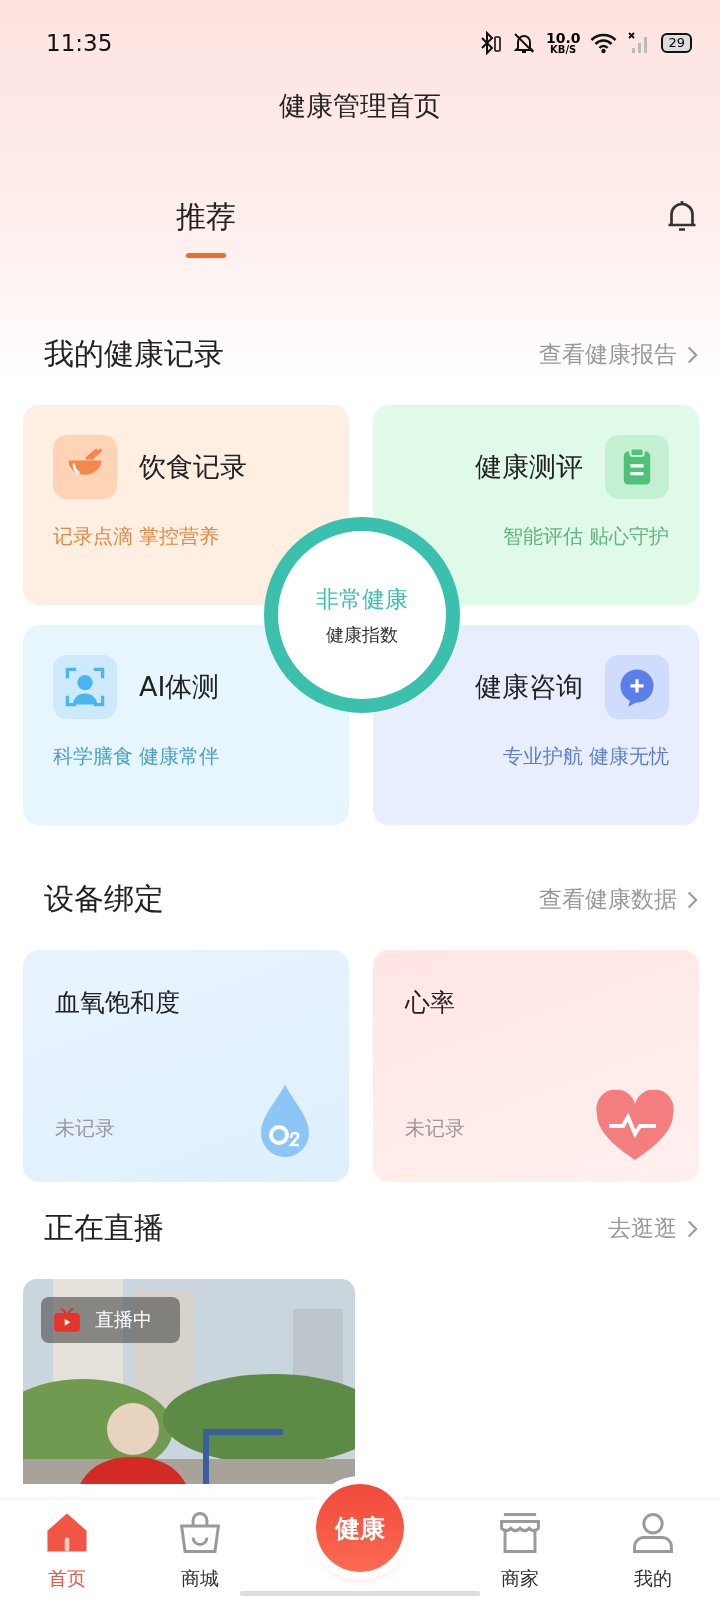 This screenshot has height=1600, width=720. Describe the element at coordinates (529, 687) in the screenshot. I see `card-title: 健康咨询` at that location.